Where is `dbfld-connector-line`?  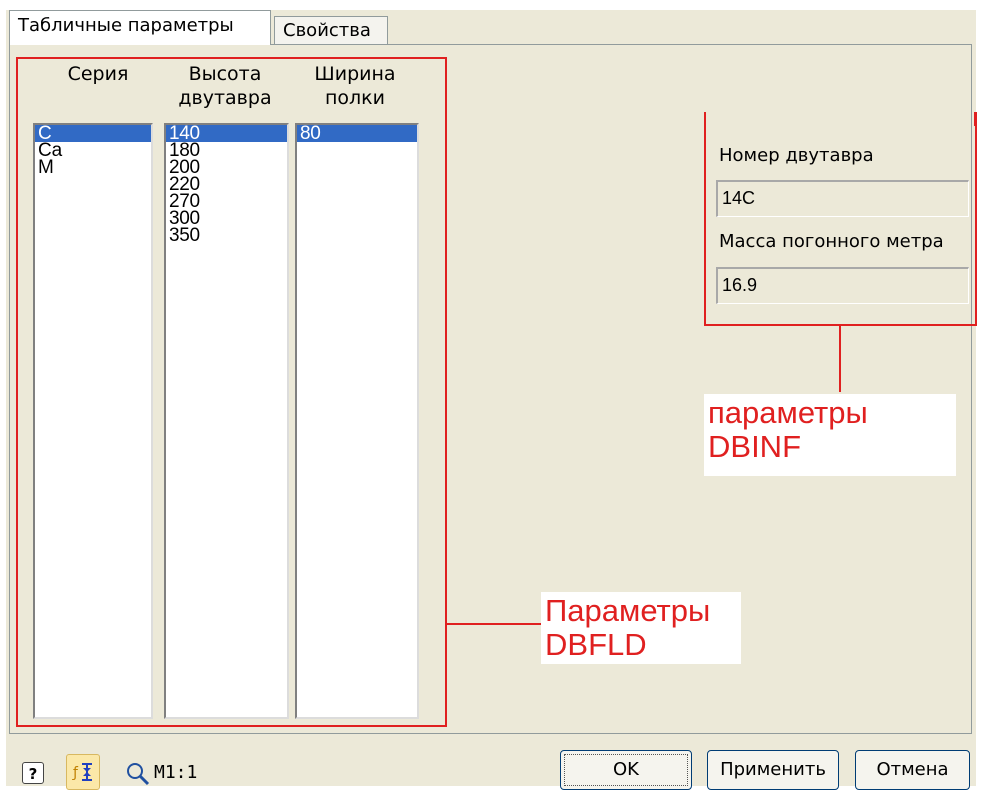
dbfld-connector-line is located at coordinates (494, 624).